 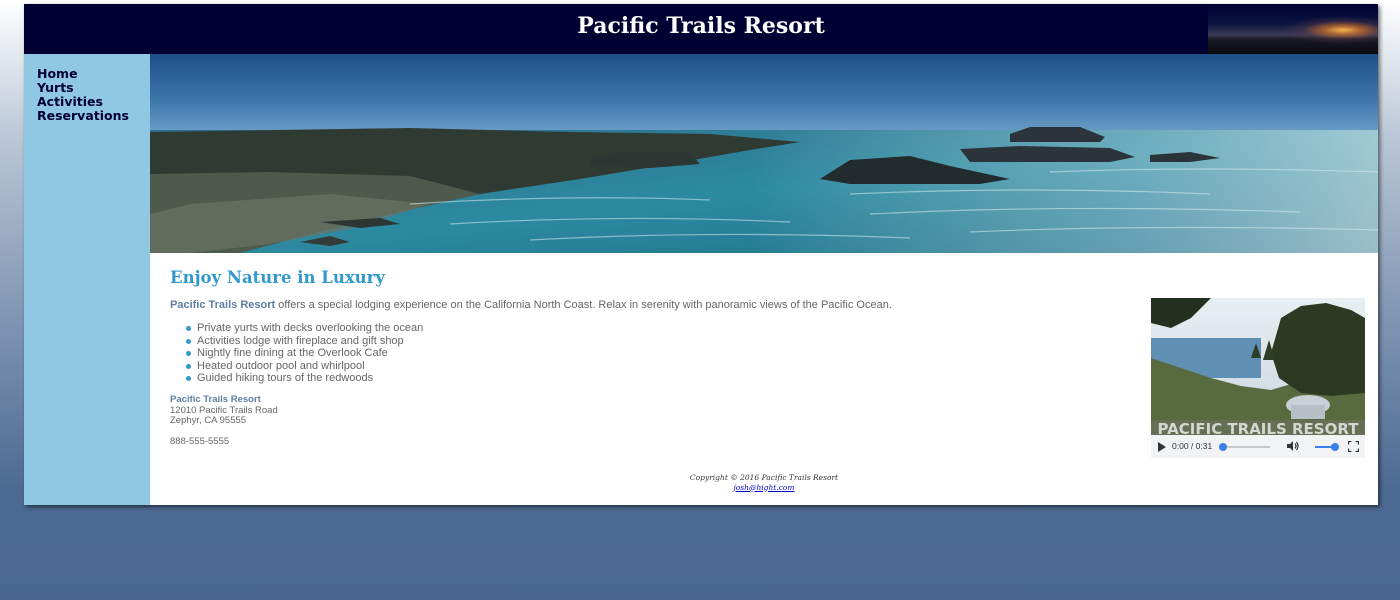 What do you see at coordinates (92, 88) in the screenshot?
I see `nav-link-yurts: Yurts` at bounding box center [92, 88].